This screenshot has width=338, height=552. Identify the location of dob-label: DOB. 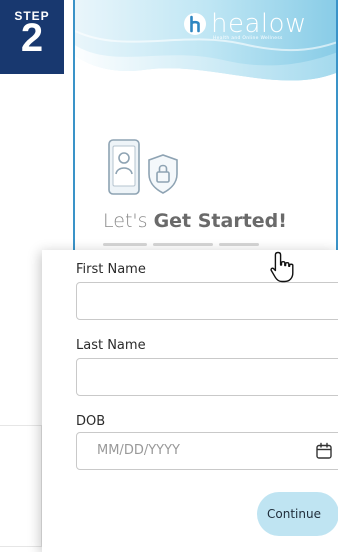
(91, 421).